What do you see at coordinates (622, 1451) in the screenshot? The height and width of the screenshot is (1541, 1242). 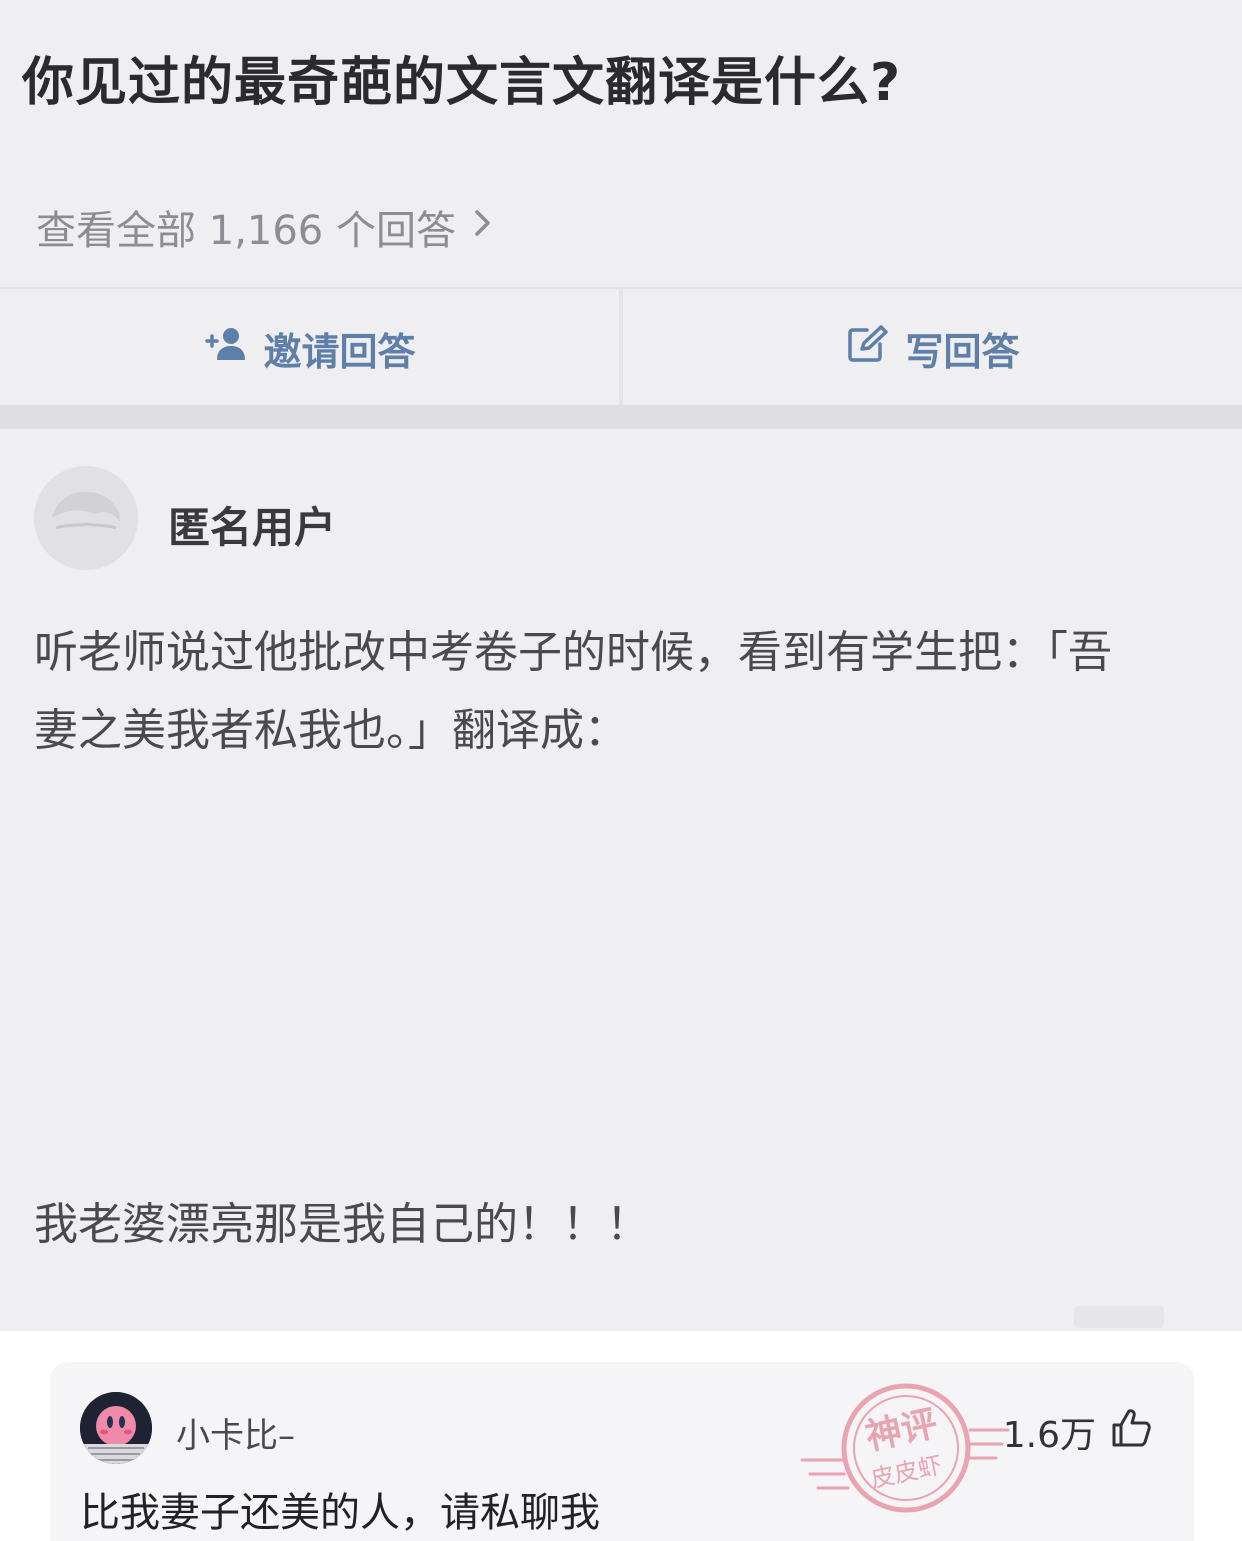 I see `comment-card: 小卡比– 1.6万 比我妻子还美的人，请私聊我` at bounding box center [622, 1451].